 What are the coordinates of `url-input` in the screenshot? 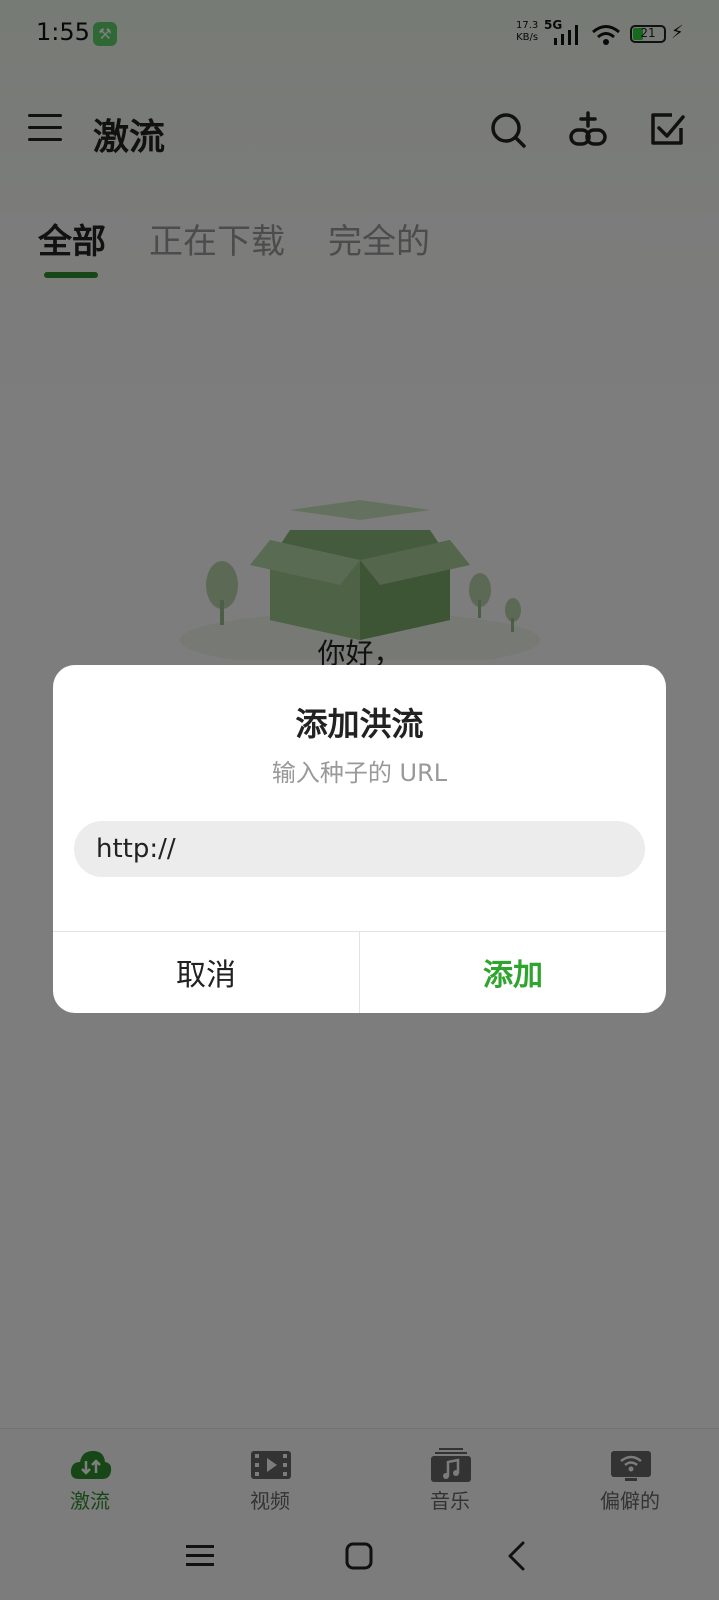 It's located at (359, 849).